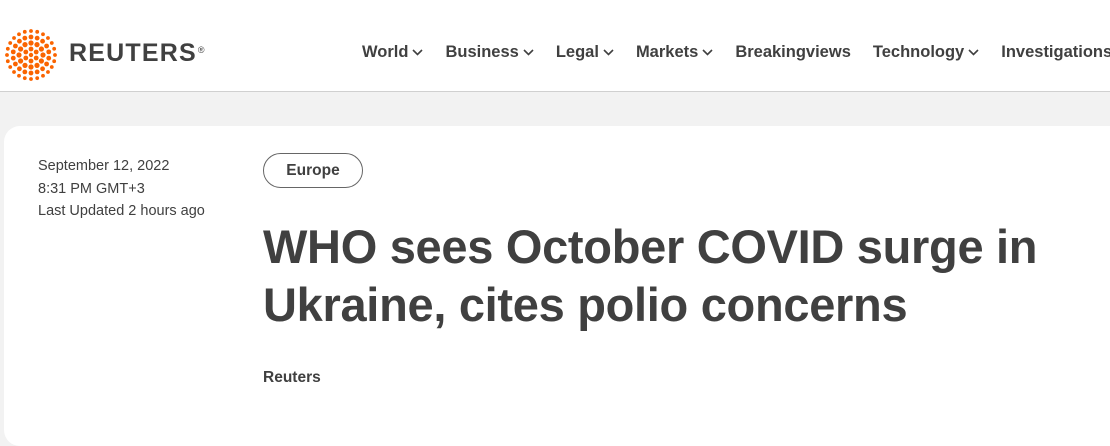  Describe the element at coordinates (674, 52) in the screenshot. I see `nav-item-markets: Markets` at that location.